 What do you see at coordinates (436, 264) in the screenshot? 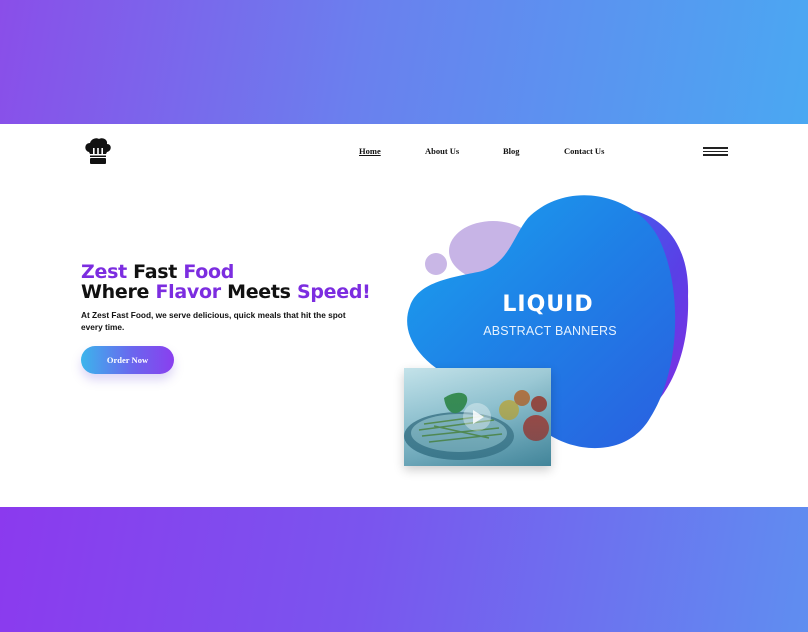
I see `decor-bubble-small` at bounding box center [436, 264].